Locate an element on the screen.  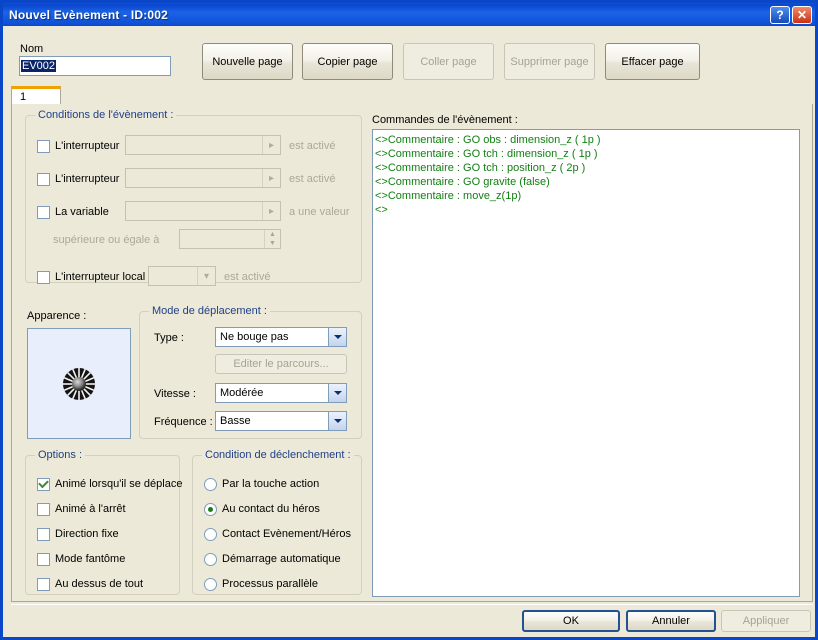
trigger-parallel-process-label: Processus parallèle is located at coordinates (270, 584).